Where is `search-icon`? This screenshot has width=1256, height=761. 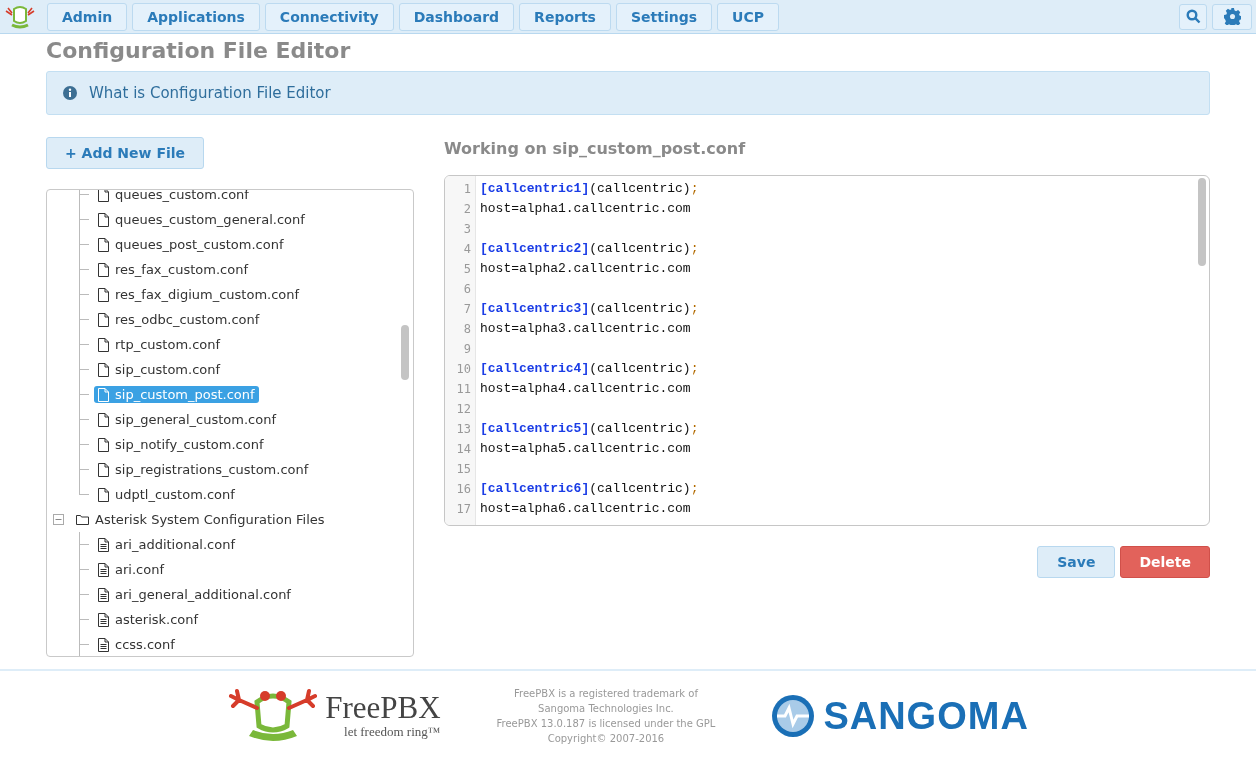
search-icon is located at coordinates (1193, 16).